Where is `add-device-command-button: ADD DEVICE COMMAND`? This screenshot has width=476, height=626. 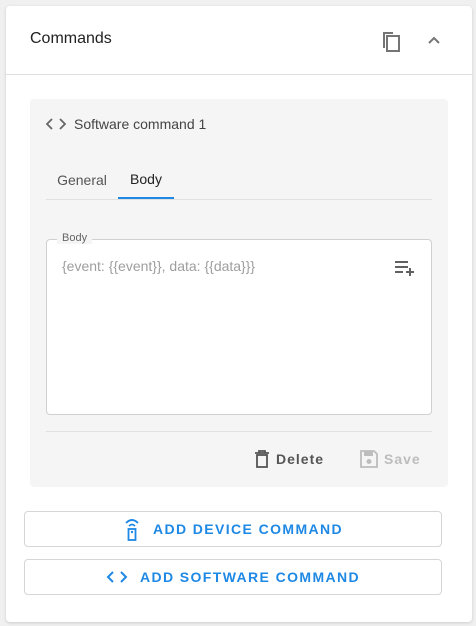 add-device-command-button: ADD DEVICE COMMAND is located at coordinates (233, 529).